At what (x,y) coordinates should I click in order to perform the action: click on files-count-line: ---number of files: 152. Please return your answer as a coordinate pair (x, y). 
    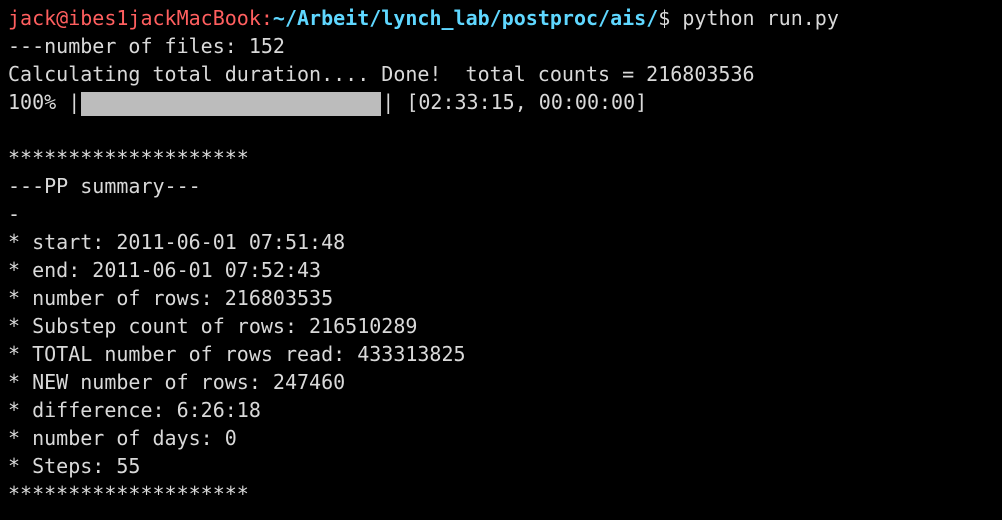
    Looking at the image, I should click on (146, 46).